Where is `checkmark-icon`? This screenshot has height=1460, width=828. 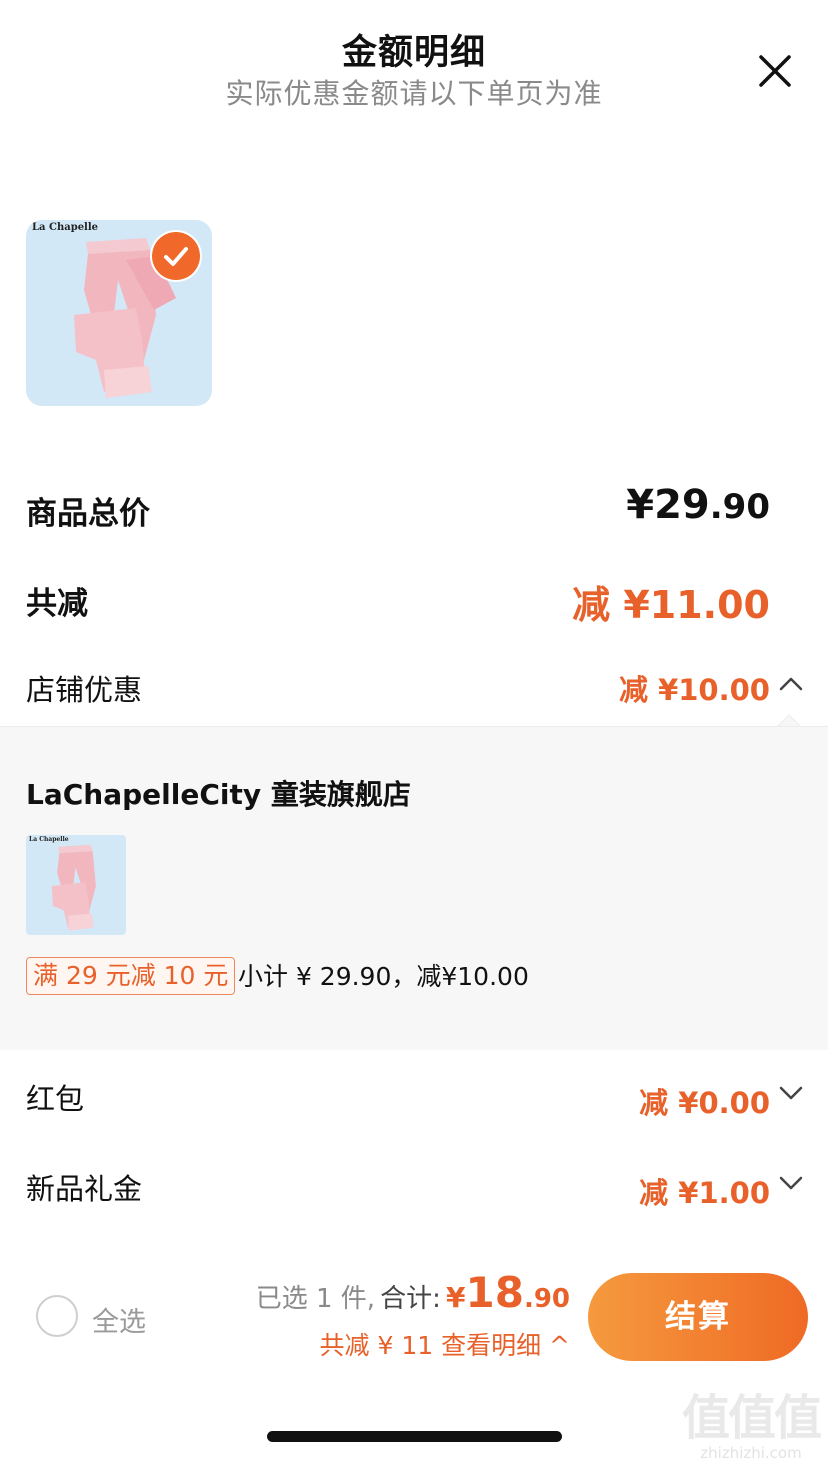
checkmark-icon is located at coordinates (176, 256).